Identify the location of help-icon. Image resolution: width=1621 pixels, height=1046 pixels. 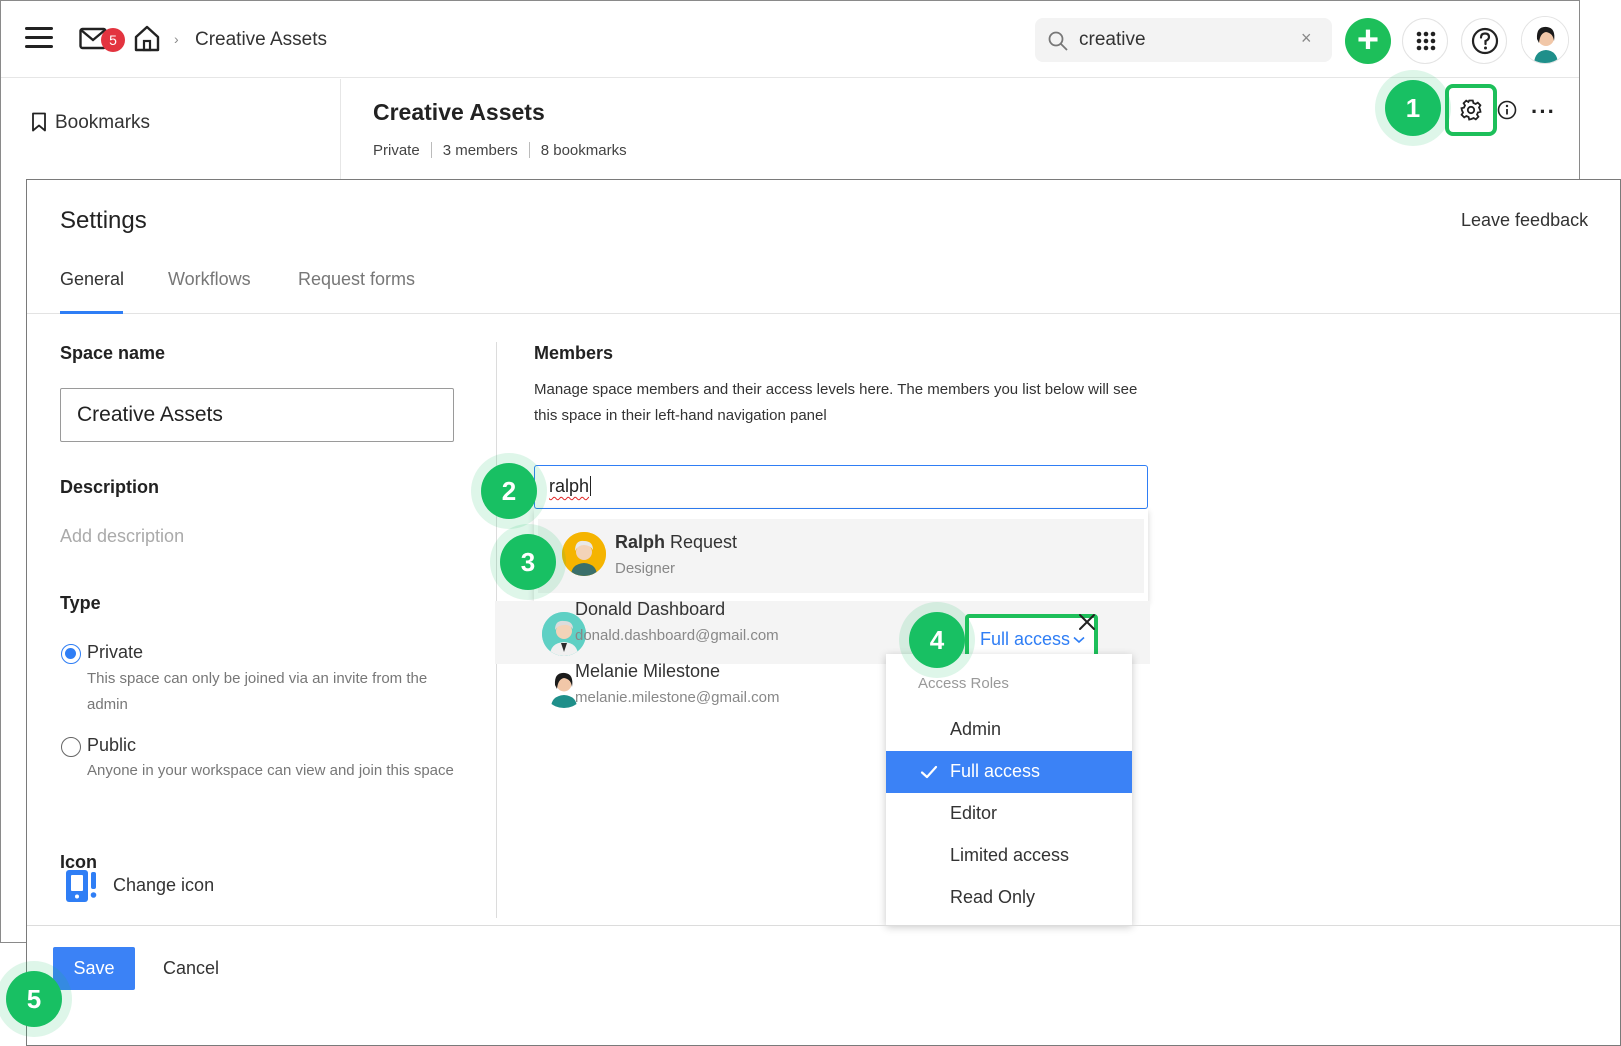
(1485, 41).